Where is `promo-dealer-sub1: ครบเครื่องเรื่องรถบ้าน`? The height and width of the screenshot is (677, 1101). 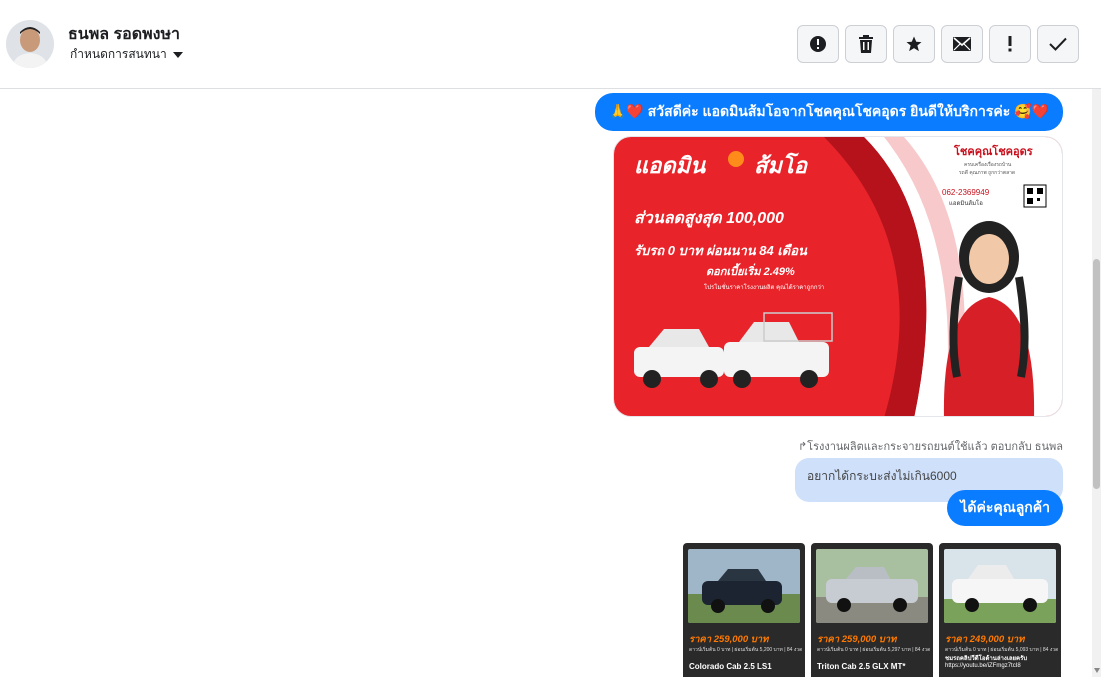
promo-dealer-sub1: ครบเครื่องเรื่องรถบ้าน is located at coordinates (988, 164).